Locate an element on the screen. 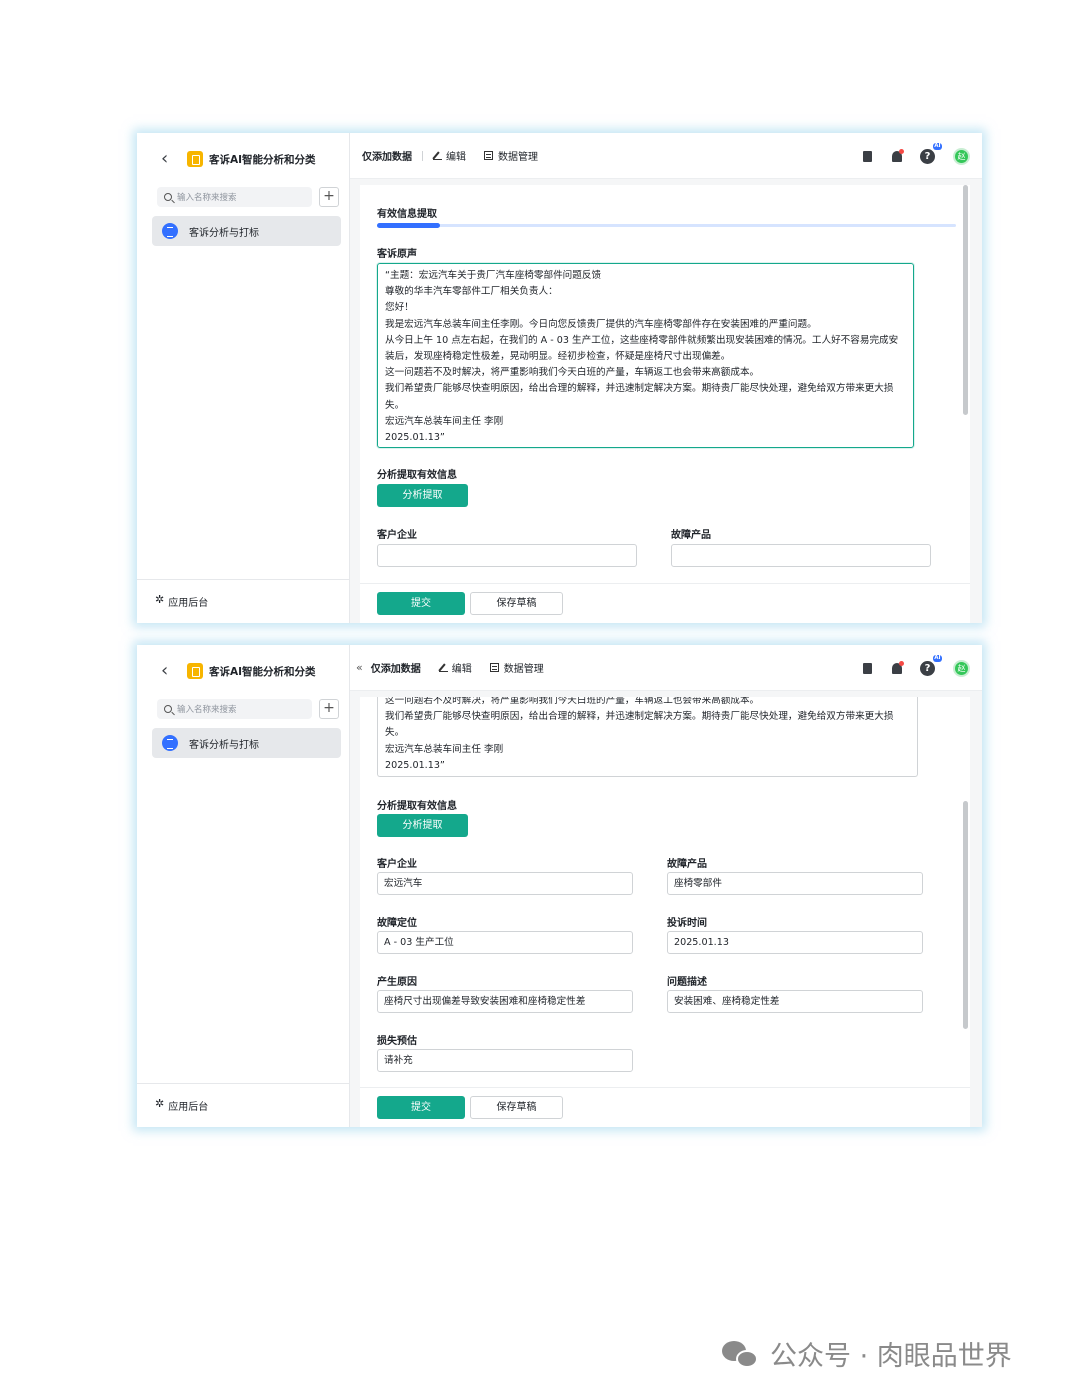 The height and width of the screenshot is (1398, 1080). description-label: 问题描述 is located at coordinates (687, 982).